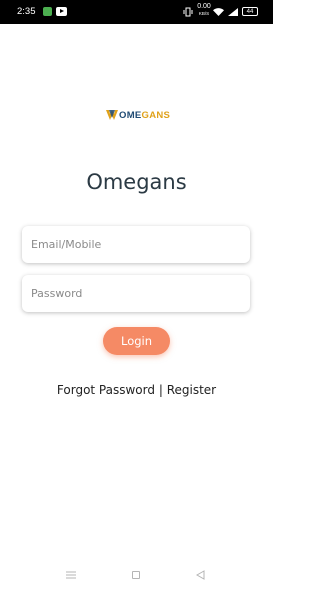 The height and width of the screenshot is (592, 320). What do you see at coordinates (112, 115) in the screenshot?
I see `logo-mark-icon` at bounding box center [112, 115].